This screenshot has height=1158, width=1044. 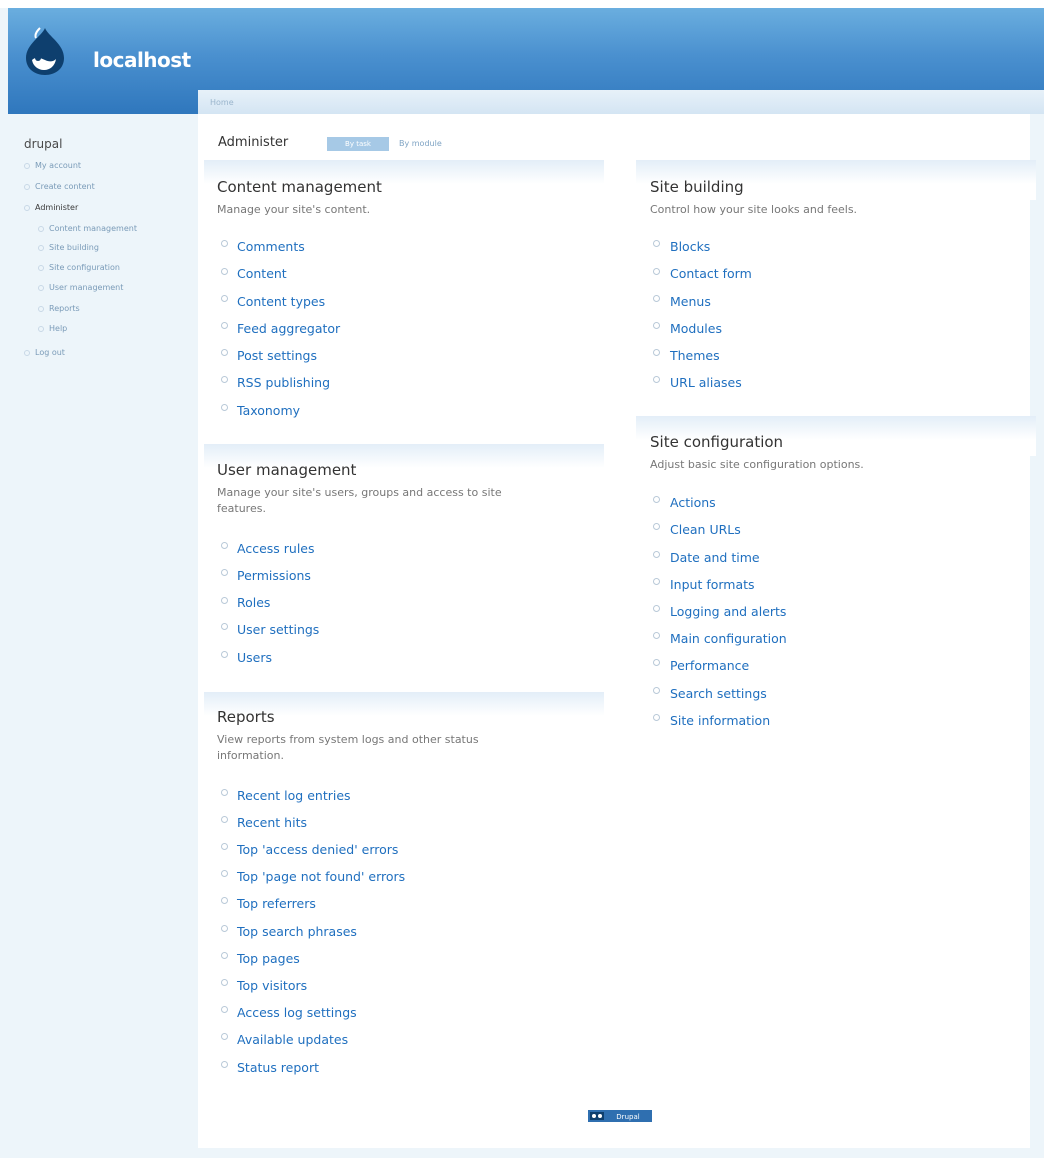 I want to click on link-top-visitors: Top visitors, so click(x=272, y=985).